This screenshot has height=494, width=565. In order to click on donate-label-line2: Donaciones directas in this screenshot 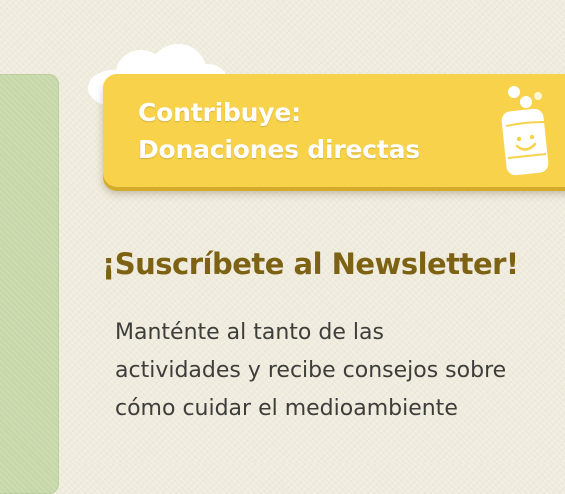, I will do `click(279, 149)`.